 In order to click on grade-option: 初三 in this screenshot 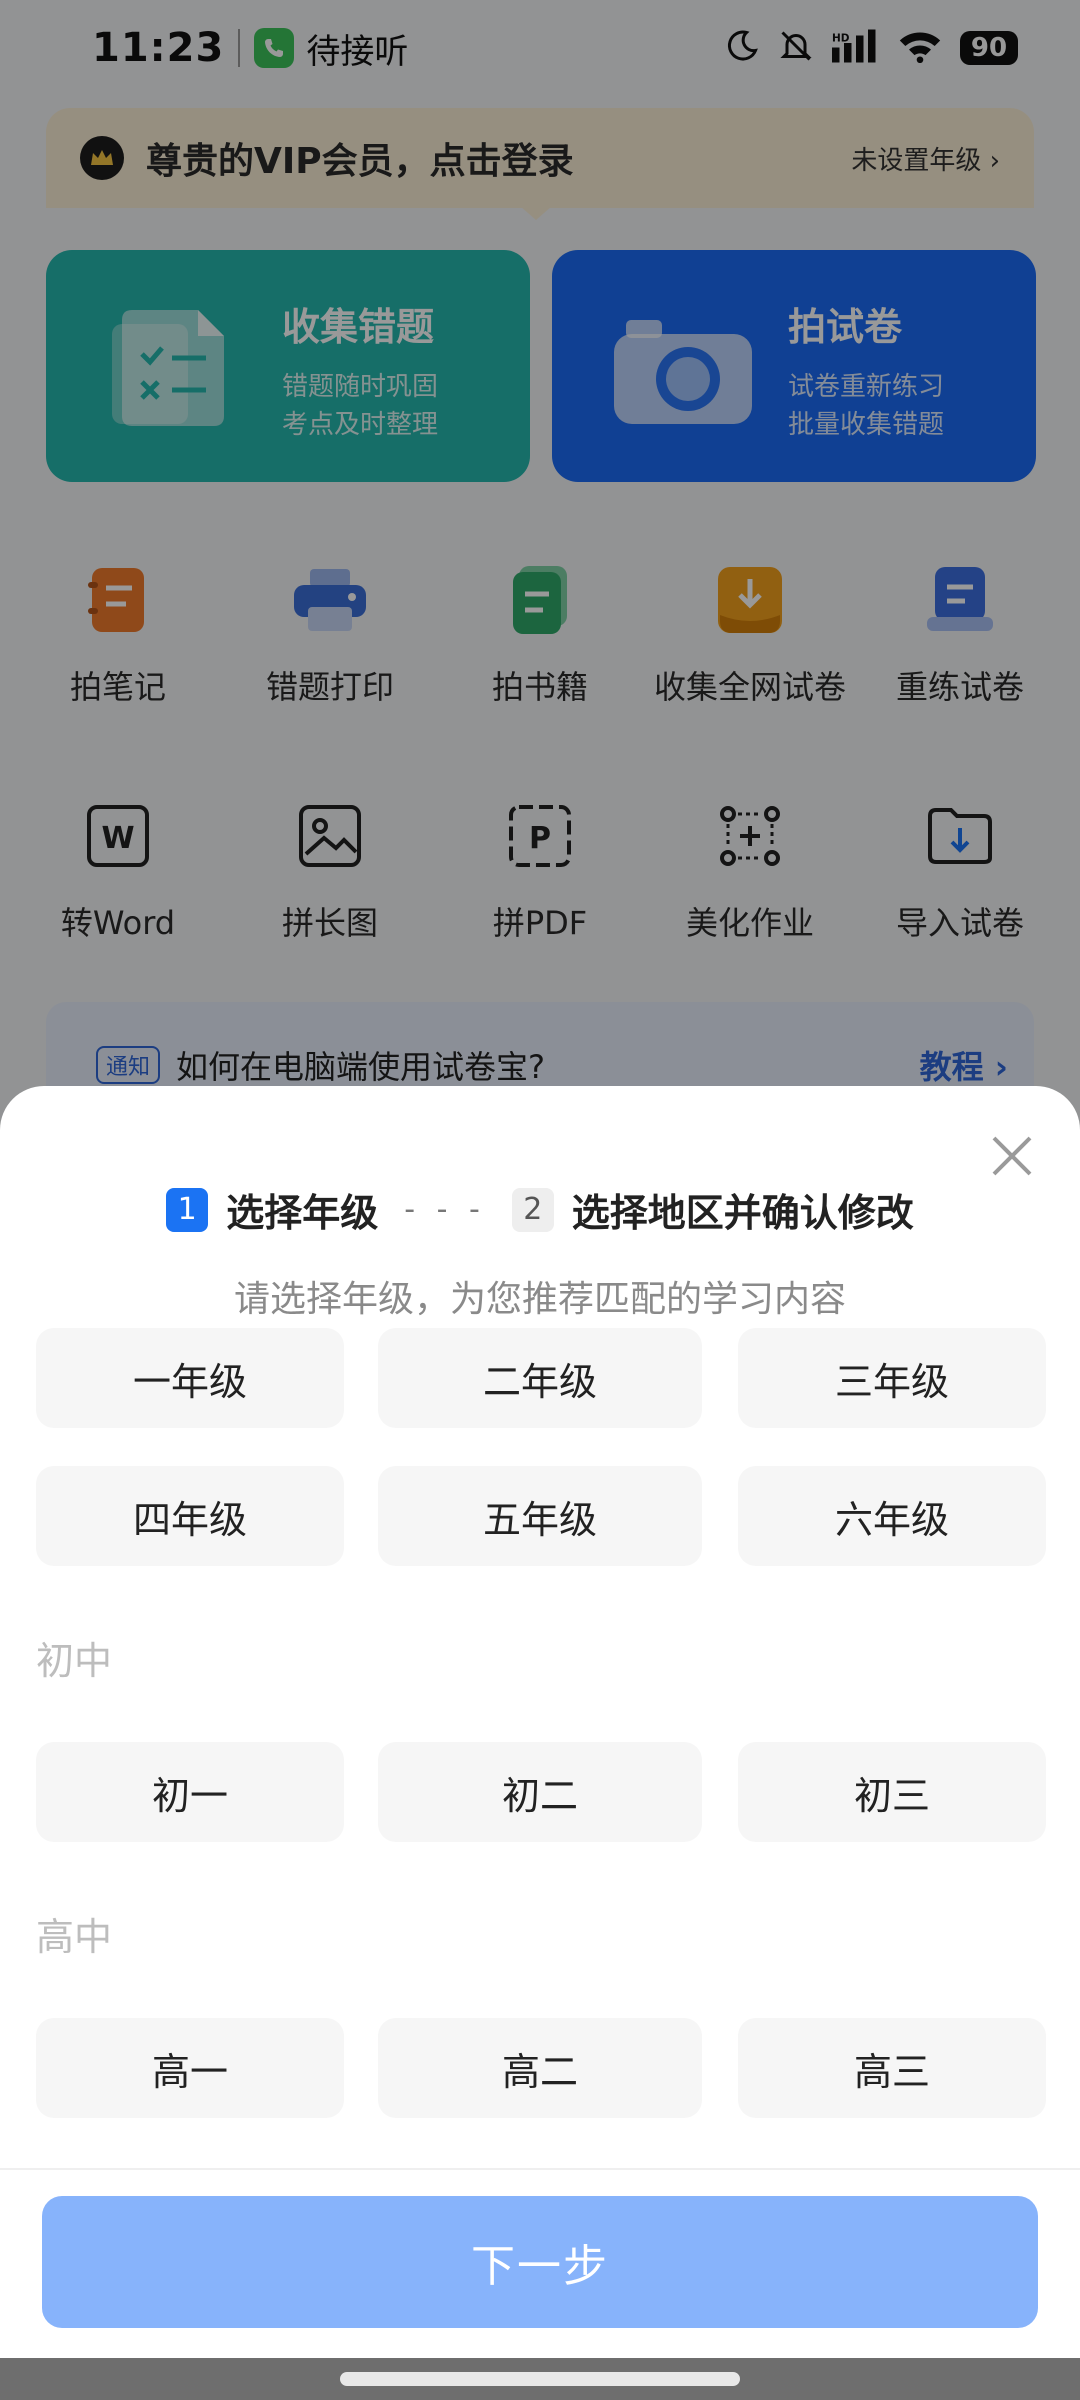, I will do `click(892, 1792)`.